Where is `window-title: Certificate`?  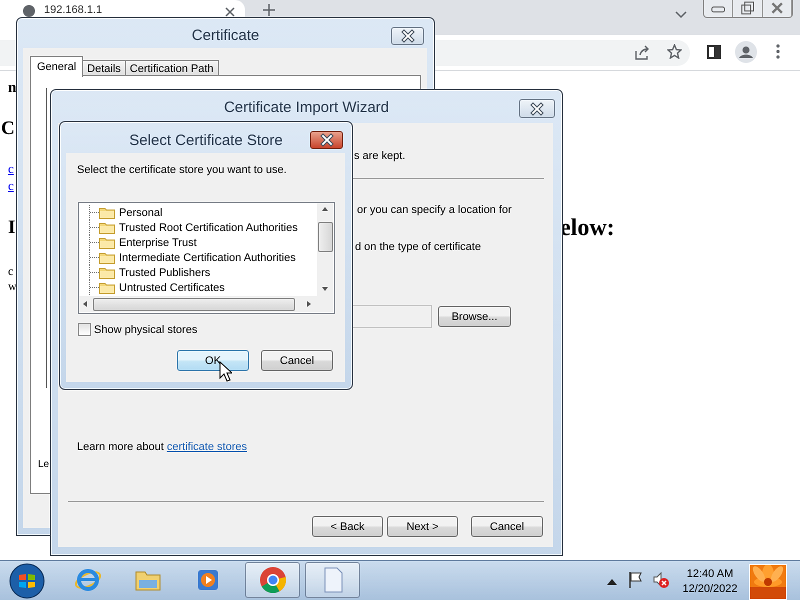 window-title: Certificate is located at coordinates (225, 35).